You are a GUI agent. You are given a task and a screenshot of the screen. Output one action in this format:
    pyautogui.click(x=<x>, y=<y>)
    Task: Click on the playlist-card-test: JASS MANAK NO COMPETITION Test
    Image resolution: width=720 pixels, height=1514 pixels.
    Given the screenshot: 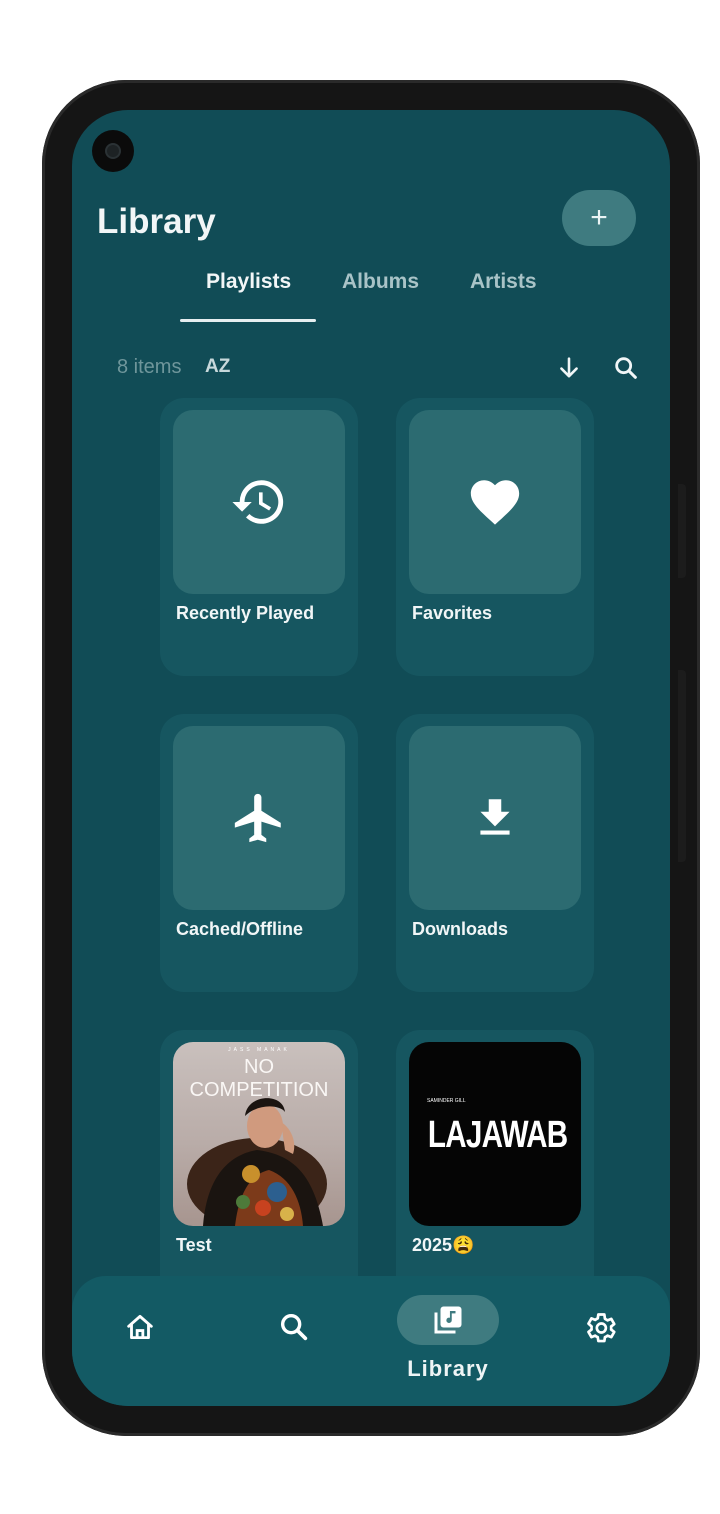 What is the action you would take?
    pyautogui.click(x=259, y=1169)
    